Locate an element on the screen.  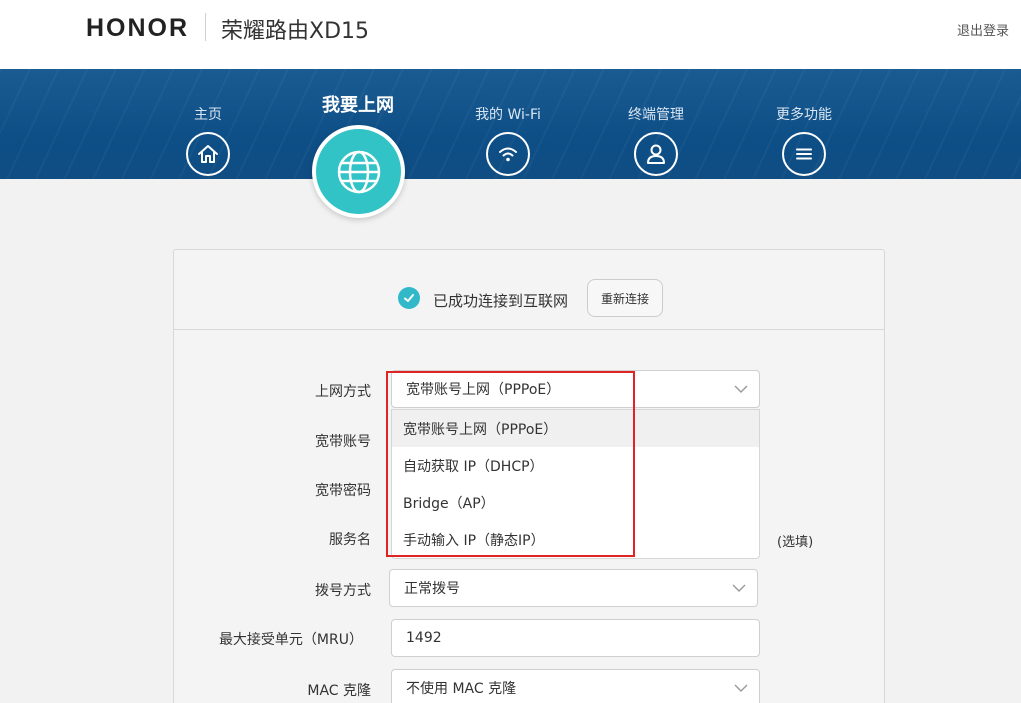
connection-type-label: 上网方式 is located at coordinates (343, 392).